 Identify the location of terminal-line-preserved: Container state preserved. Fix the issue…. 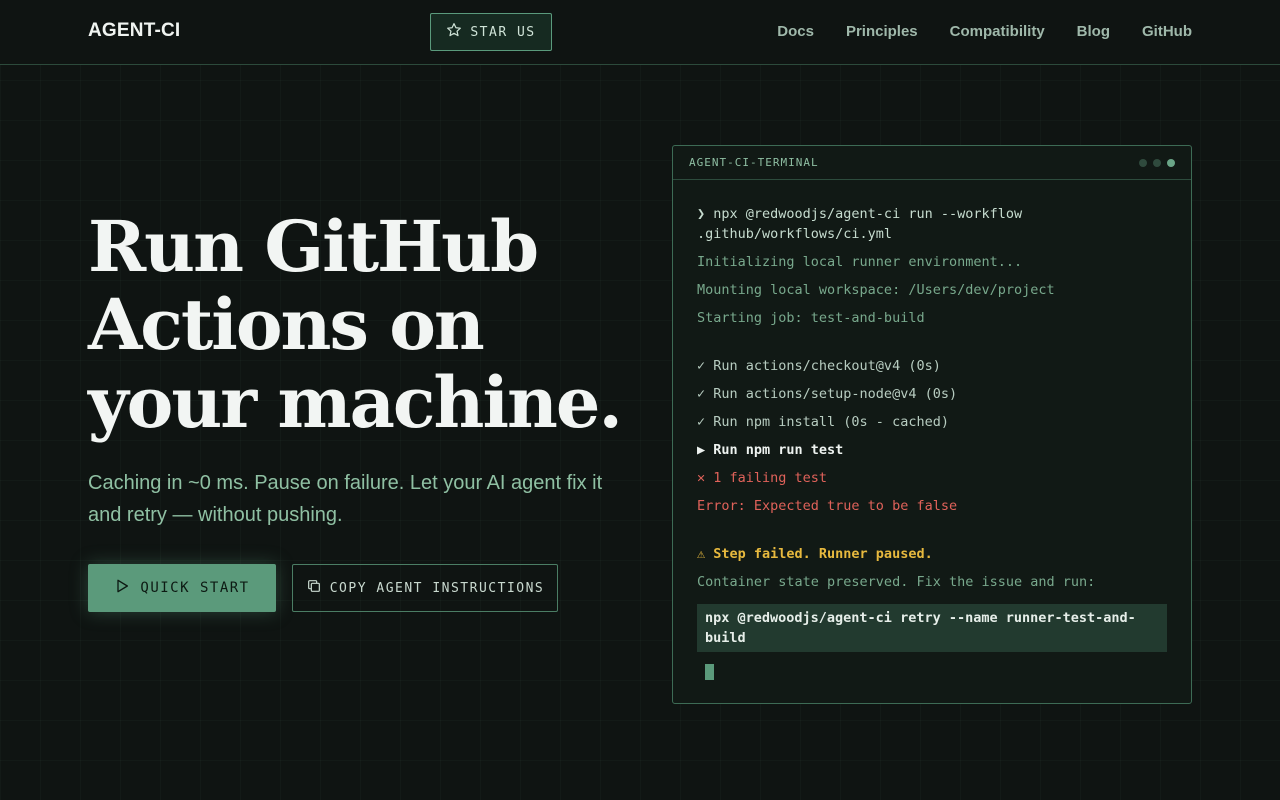
(896, 582).